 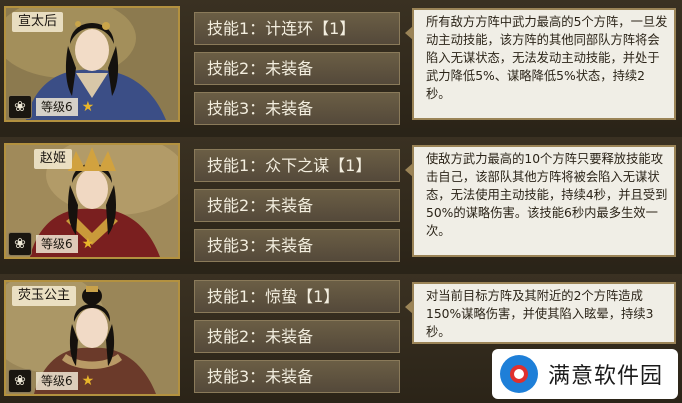 What do you see at coordinates (606, 376) in the screenshot?
I see `watermark-text: 满意软件园` at bounding box center [606, 376].